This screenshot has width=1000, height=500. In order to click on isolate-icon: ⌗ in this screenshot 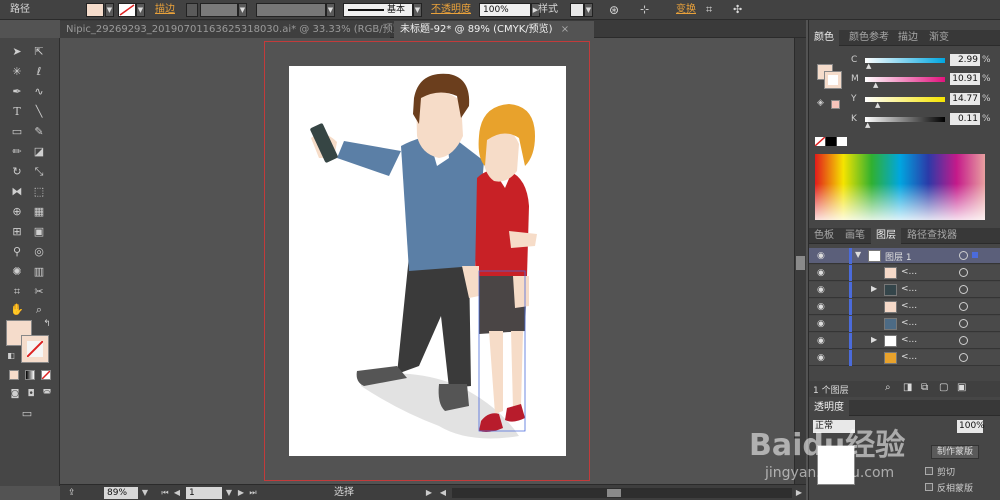, I will do `click(709, 10)`.